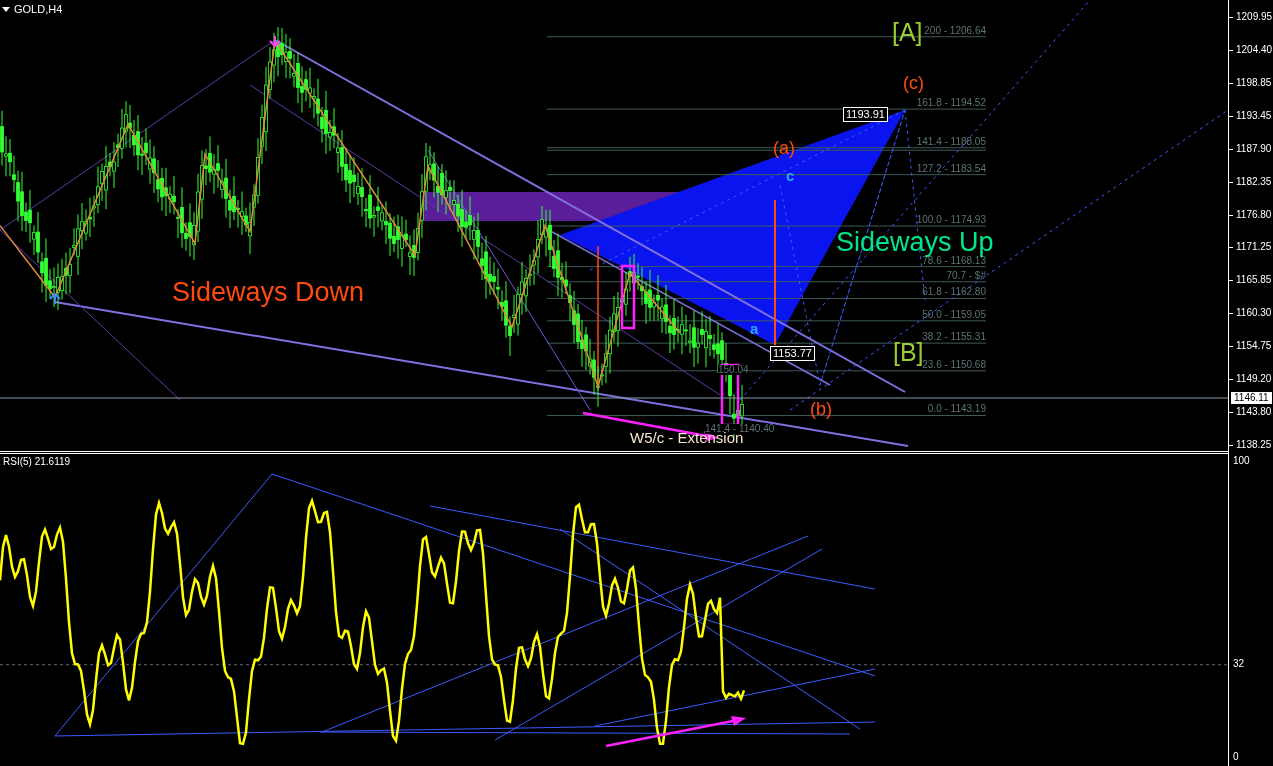 The width and height of the screenshot is (1273, 766). Describe the element at coordinates (966, 275) in the screenshot. I see `fibonacci-label: 70.7 - $#` at that location.